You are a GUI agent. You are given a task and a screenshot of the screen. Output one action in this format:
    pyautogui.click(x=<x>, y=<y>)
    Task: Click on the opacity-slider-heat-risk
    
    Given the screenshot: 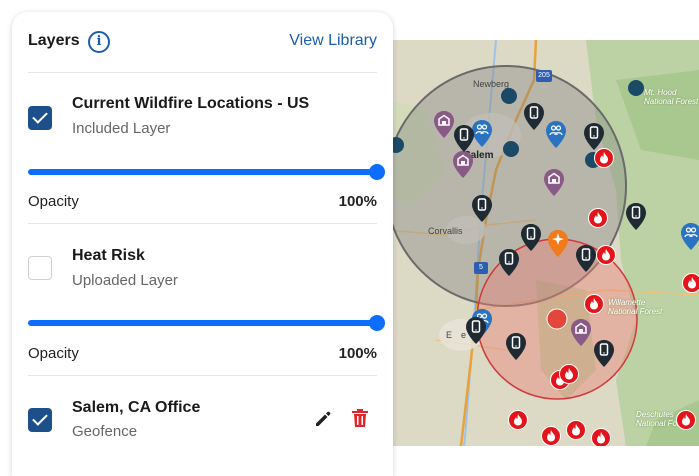 What is the action you would take?
    pyautogui.click(x=206, y=323)
    